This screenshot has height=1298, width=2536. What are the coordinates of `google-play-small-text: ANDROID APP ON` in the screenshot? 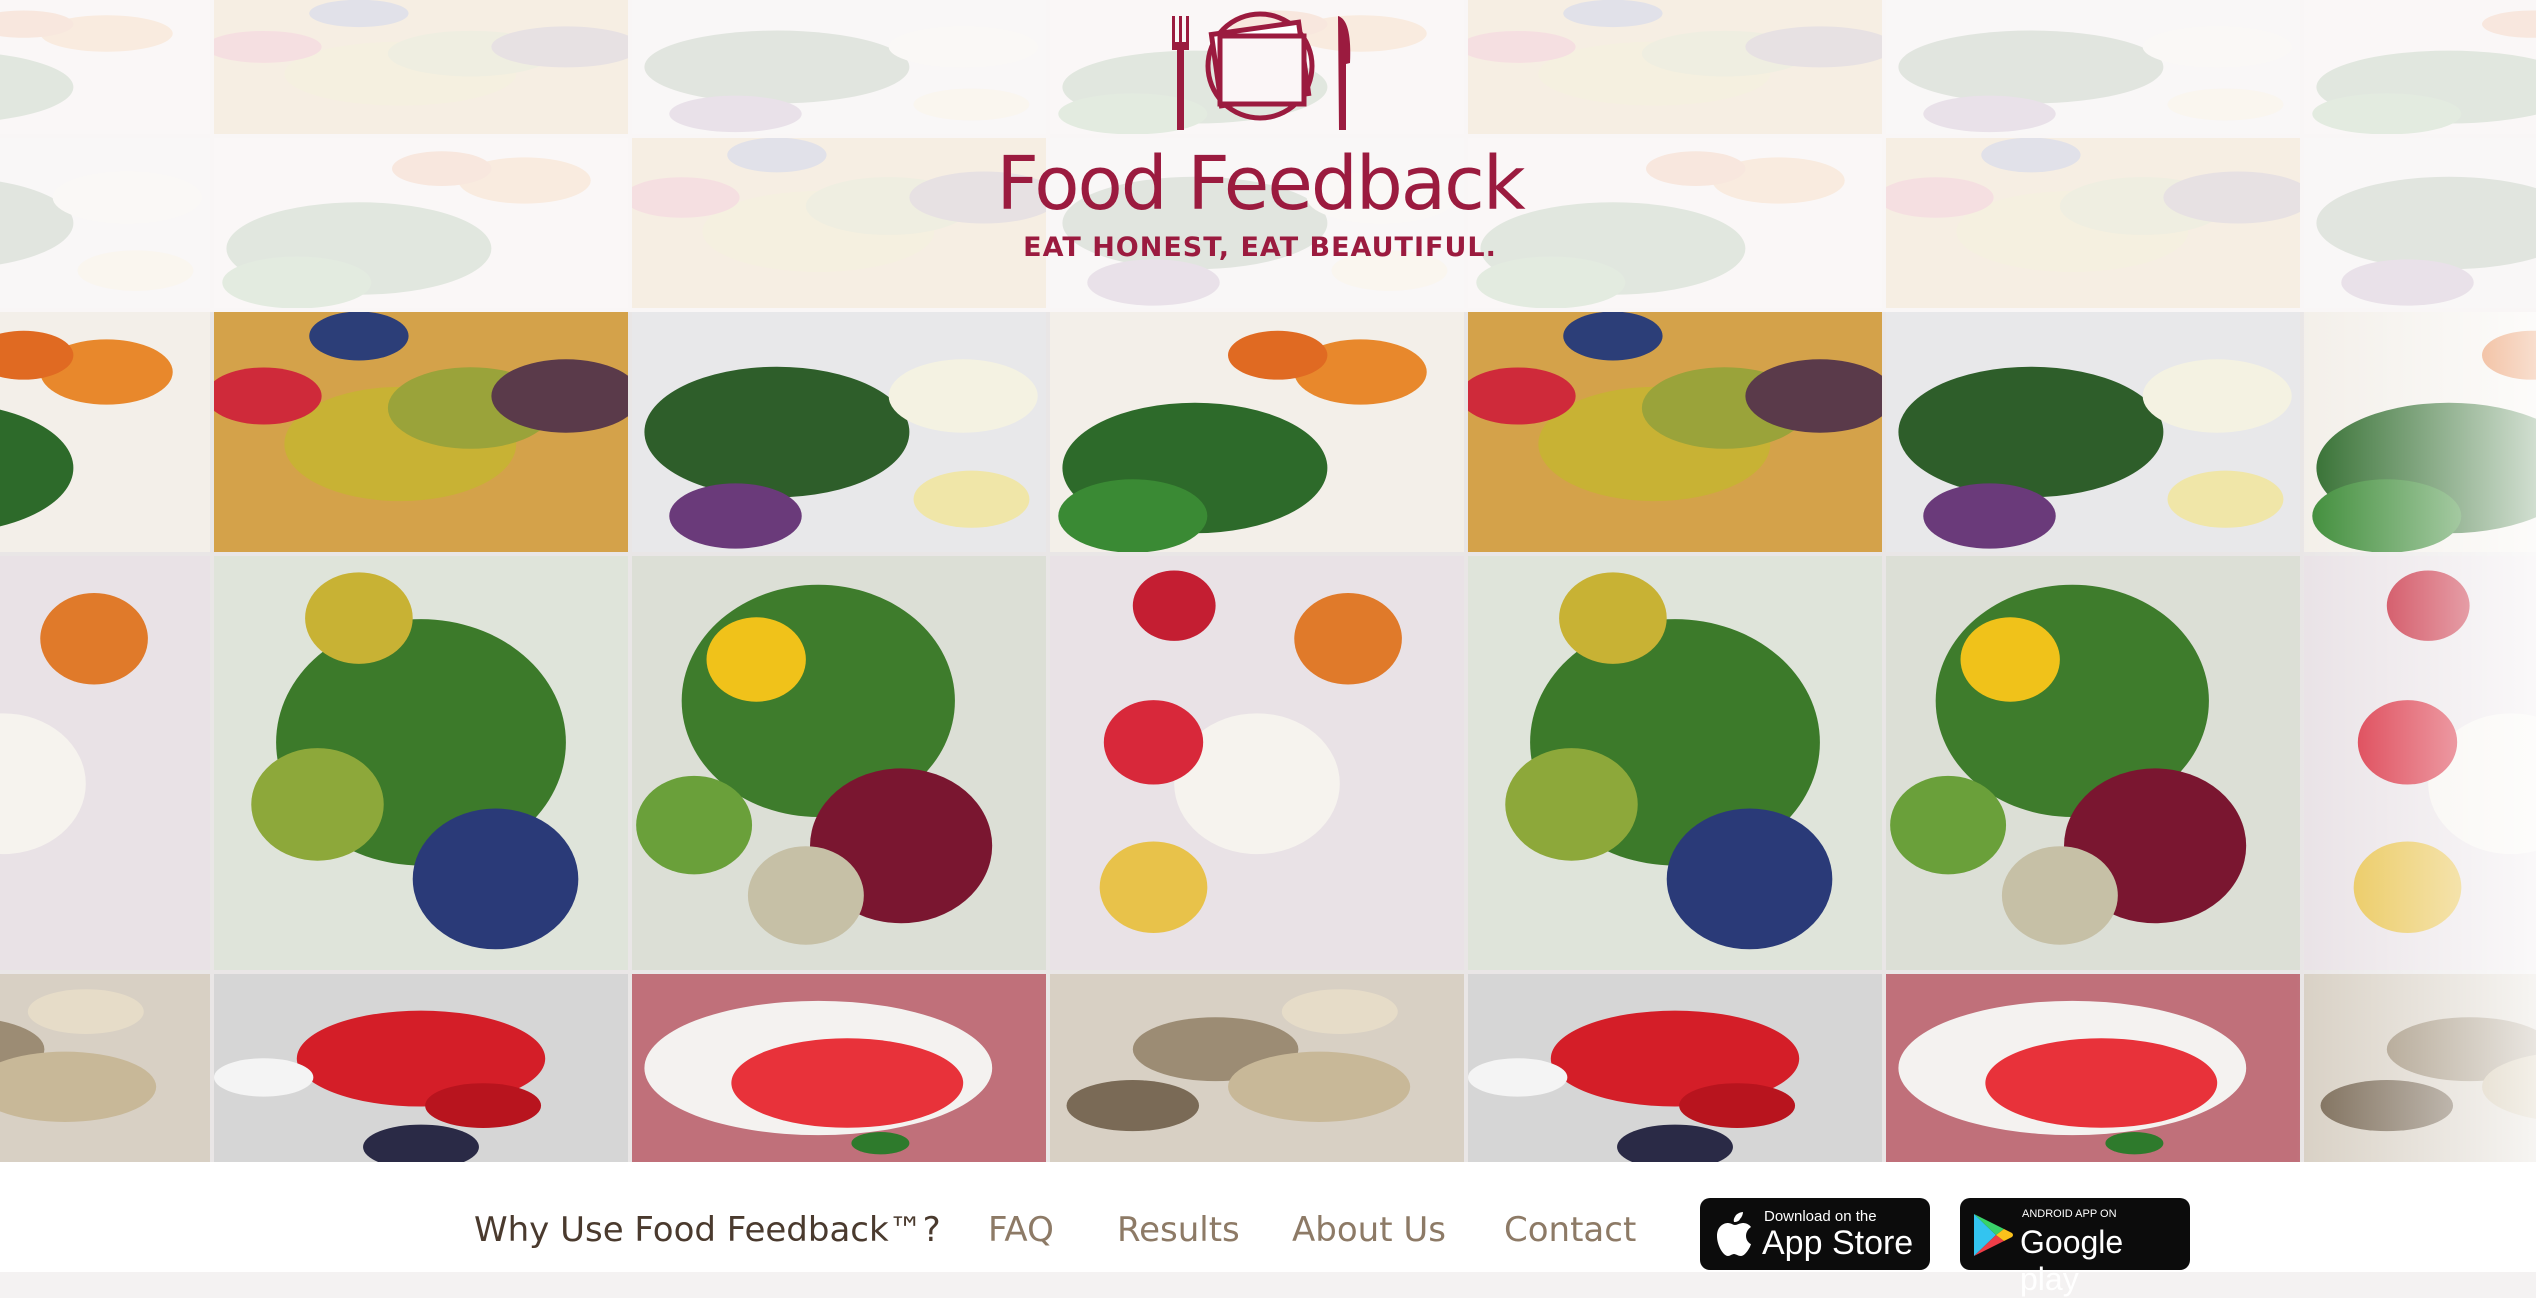 It's located at (2069, 1214).